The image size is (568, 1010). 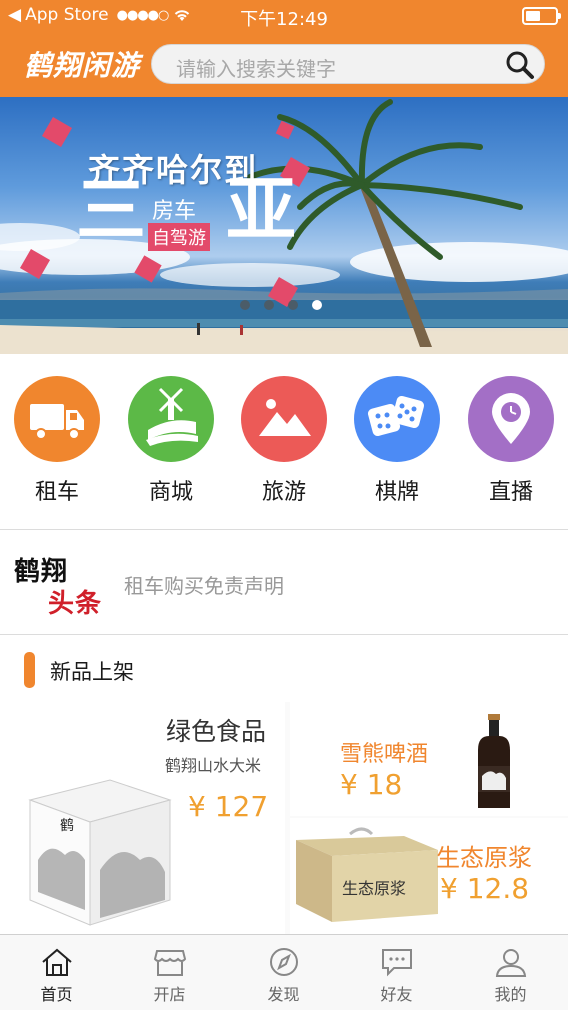 I want to click on dice-icon, so click(x=397, y=419).